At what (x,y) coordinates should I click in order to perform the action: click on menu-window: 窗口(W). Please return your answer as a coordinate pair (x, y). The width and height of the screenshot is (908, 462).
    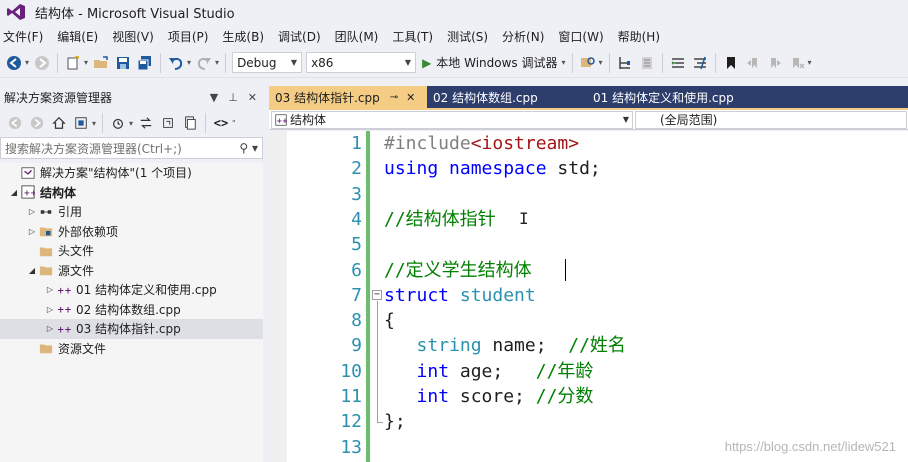
    Looking at the image, I should click on (583, 36).